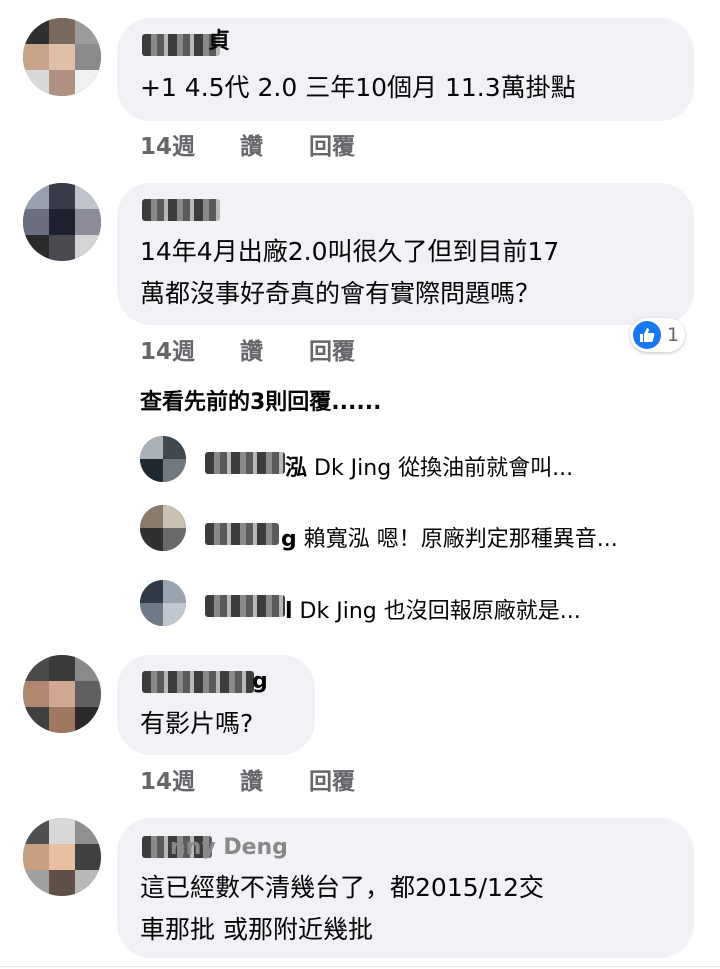 The image size is (720, 969). What do you see at coordinates (197, 723) in the screenshot?
I see `comment-text: 有影片嗎?` at bounding box center [197, 723].